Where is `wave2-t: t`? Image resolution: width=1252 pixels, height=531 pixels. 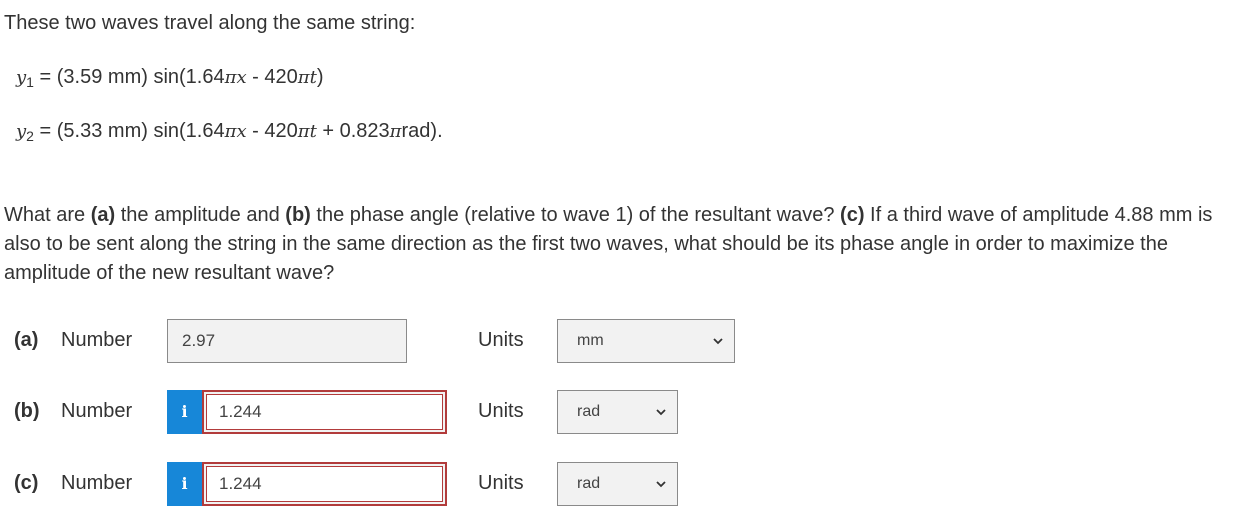
wave2-t: t is located at coordinates (313, 131).